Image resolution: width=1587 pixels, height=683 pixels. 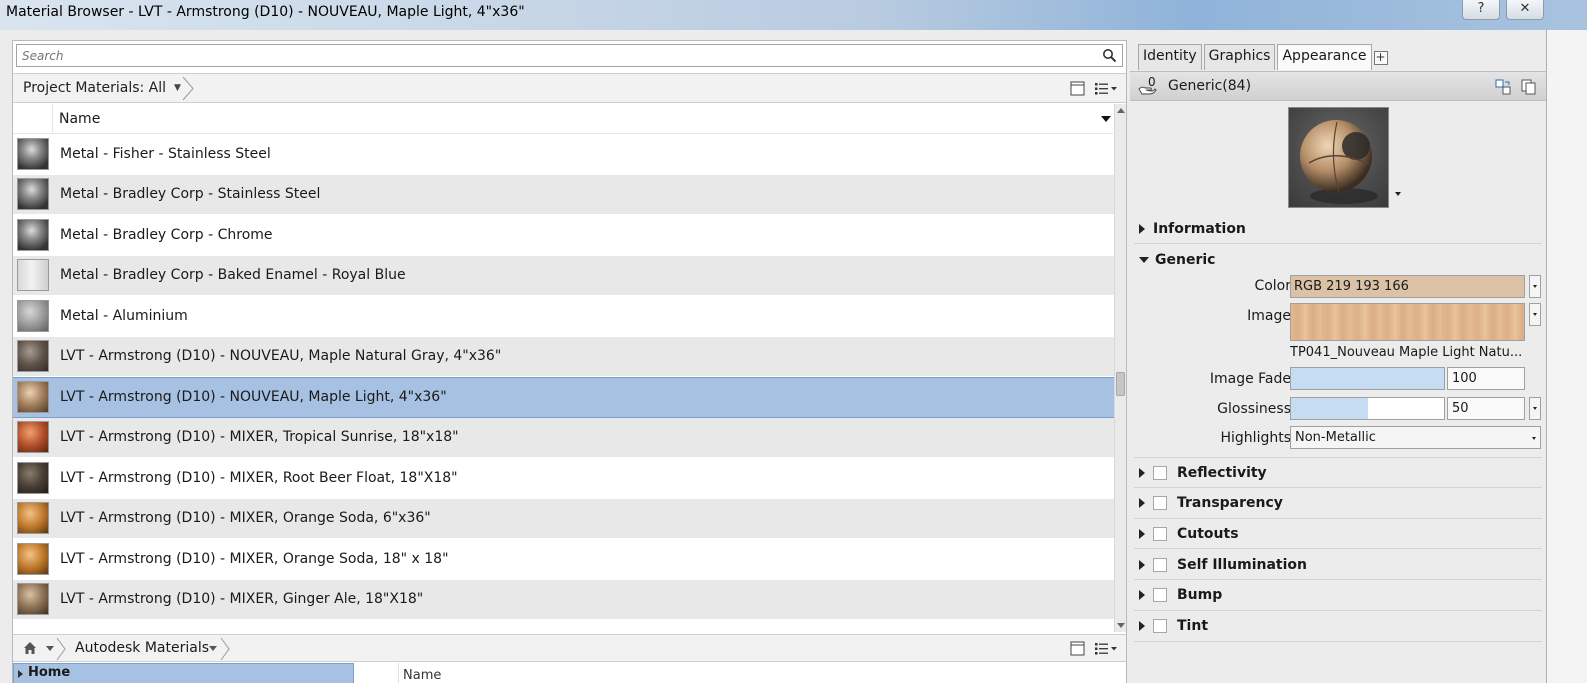 What do you see at coordinates (1250, 379) in the screenshot?
I see `image-fade-label: Image Fade` at bounding box center [1250, 379].